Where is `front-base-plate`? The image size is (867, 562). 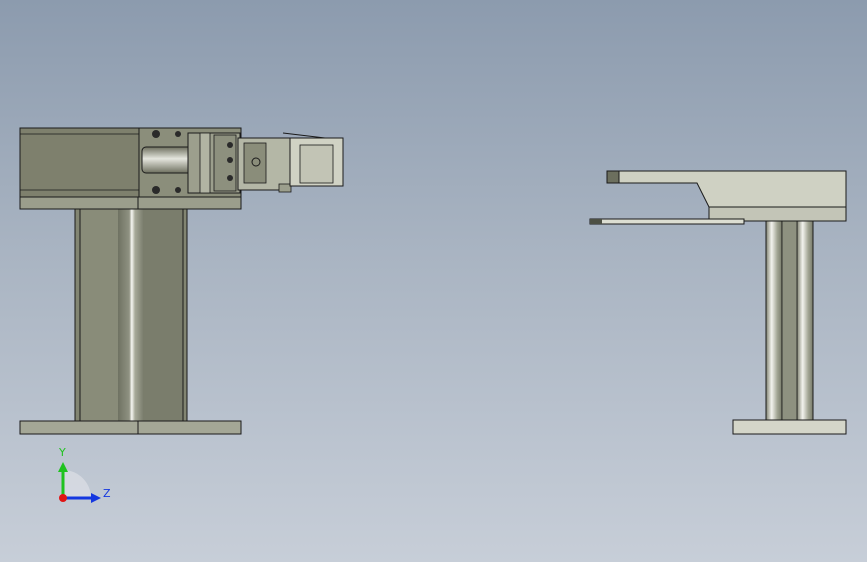 front-base-plate is located at coordinates (130, 427).